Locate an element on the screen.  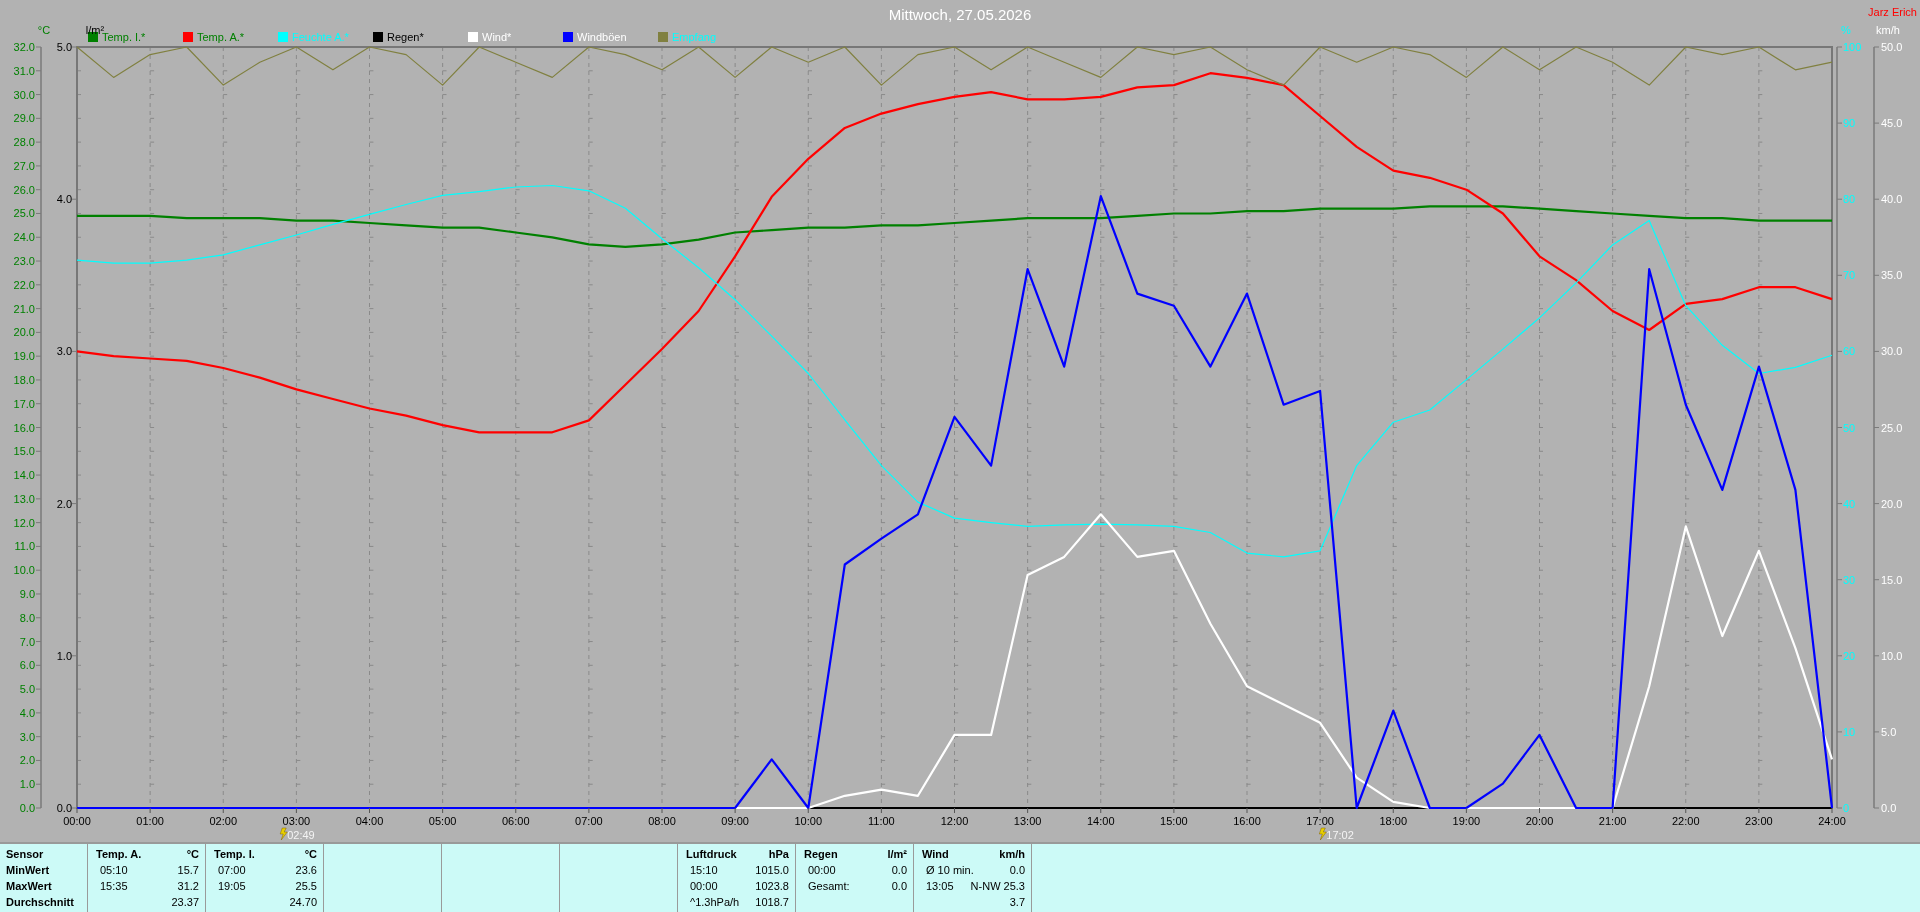
axis-tick-label: 12.0 is located at coordinates (24, 522).